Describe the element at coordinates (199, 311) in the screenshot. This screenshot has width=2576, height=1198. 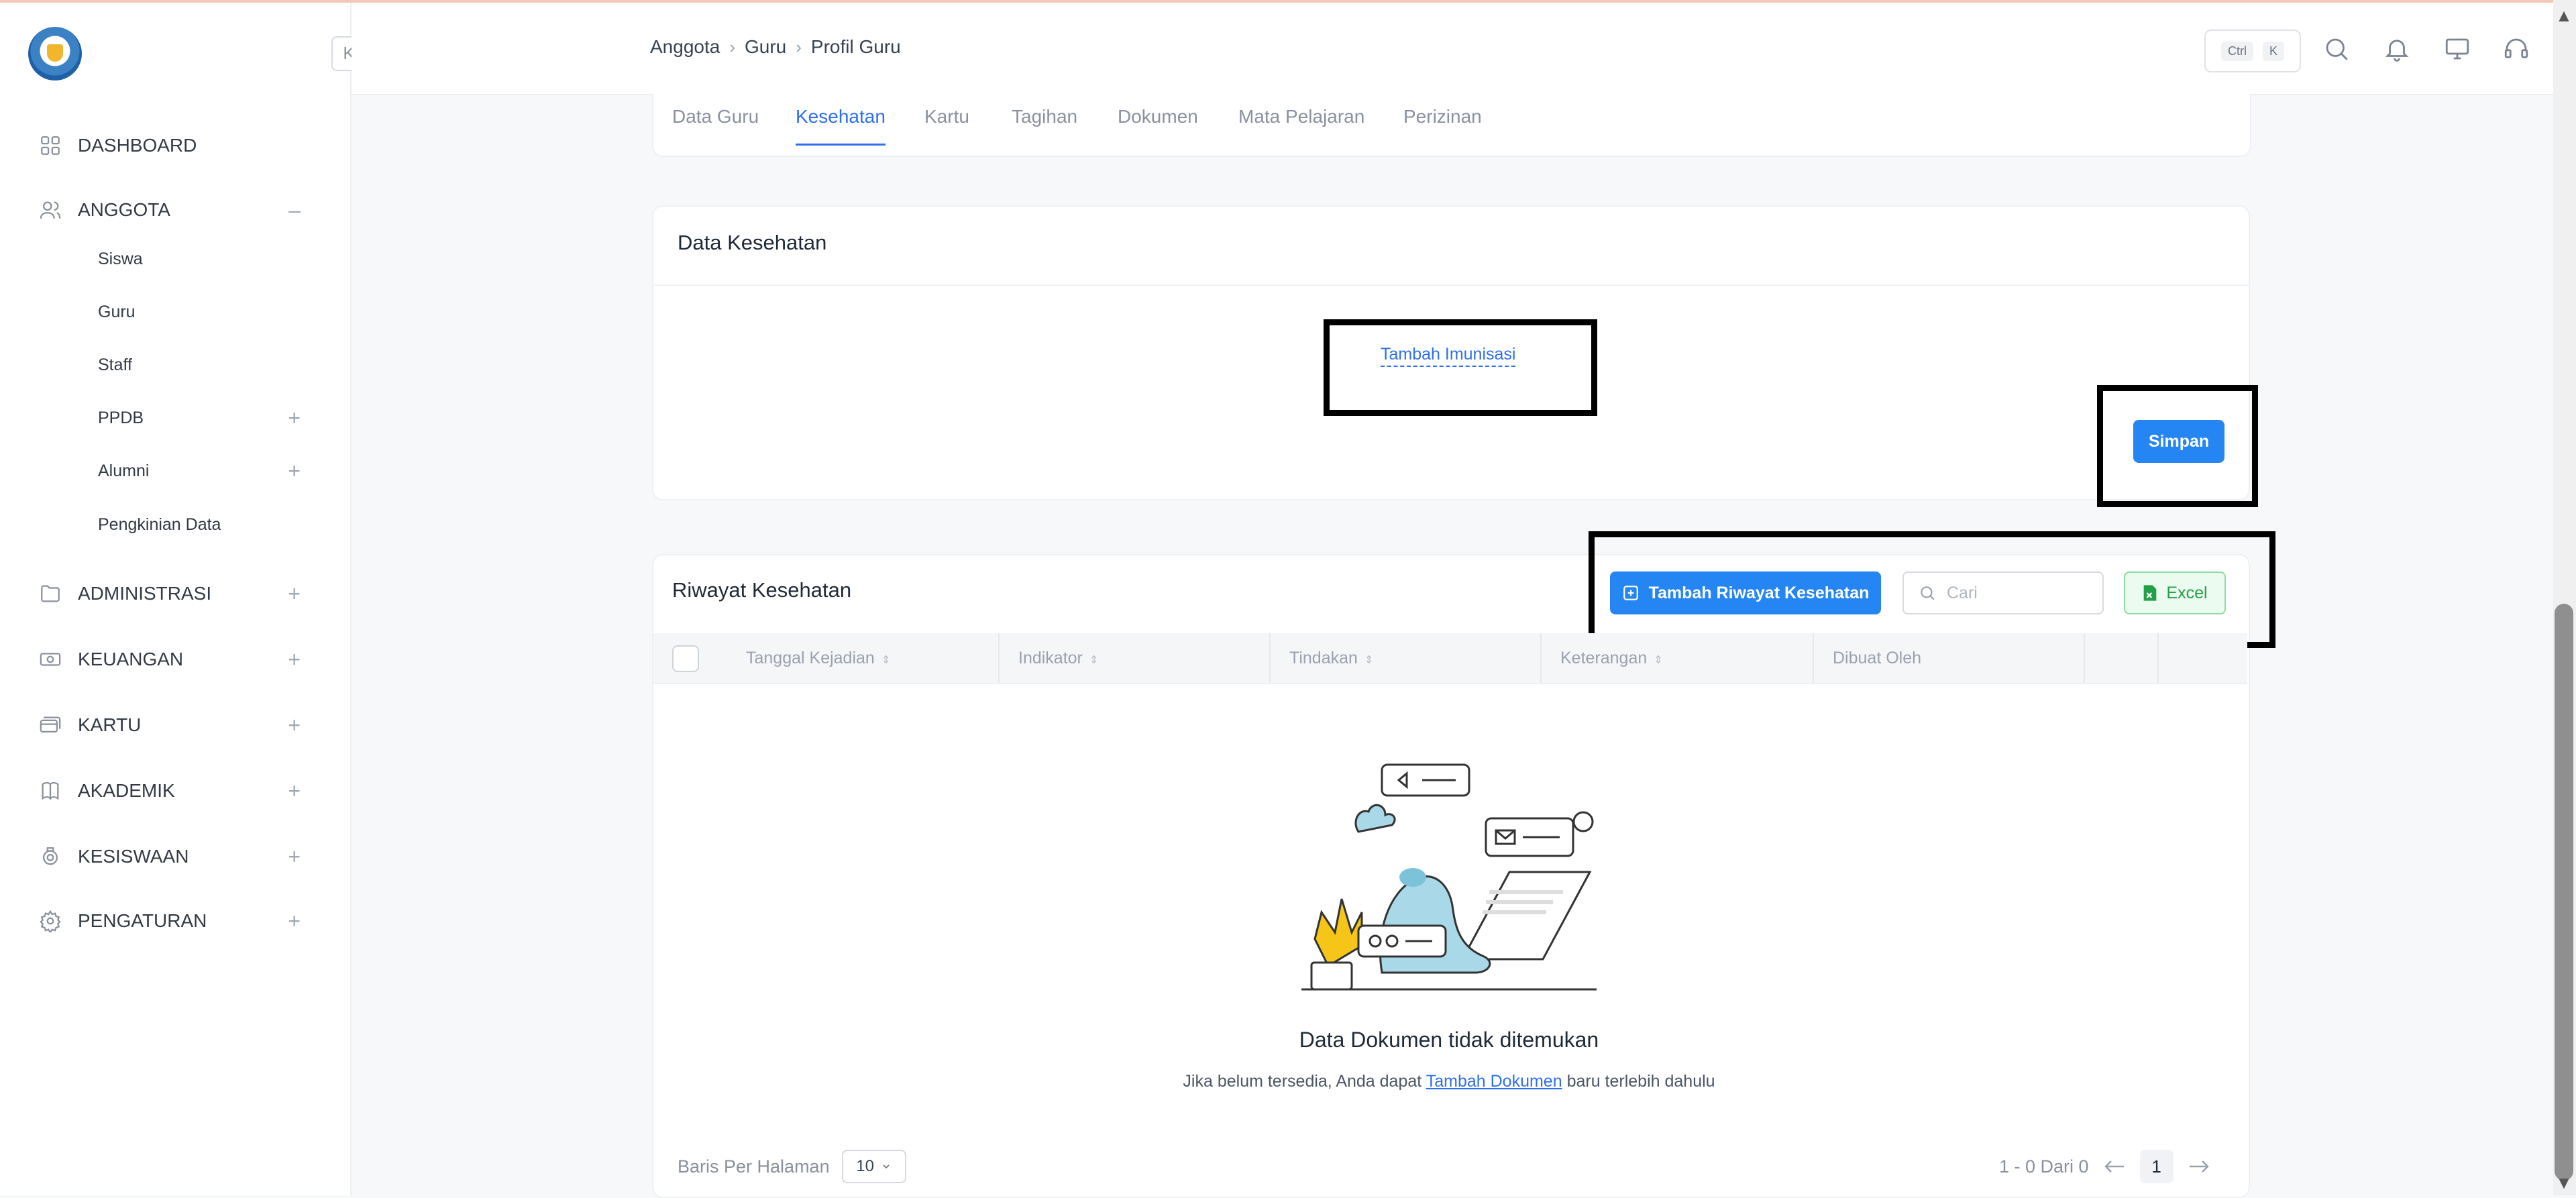
I see `sidebar-subitem-guru: Guru` at that location.